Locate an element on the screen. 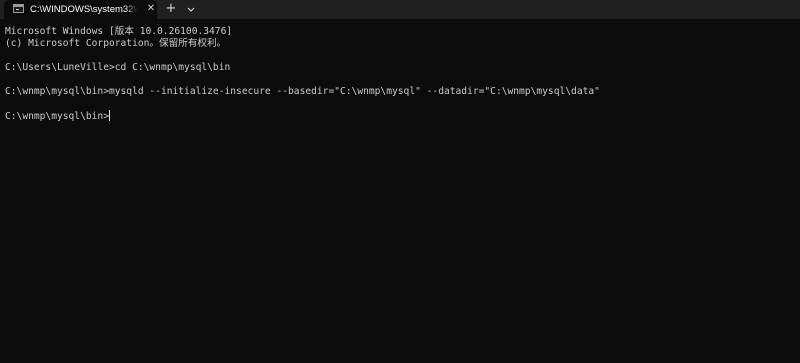 Image resolution: width=800 pixels, height=363 pixels. prompt-text: C:\wnmp\mysql\bin> is located at coordinates (57, 116).